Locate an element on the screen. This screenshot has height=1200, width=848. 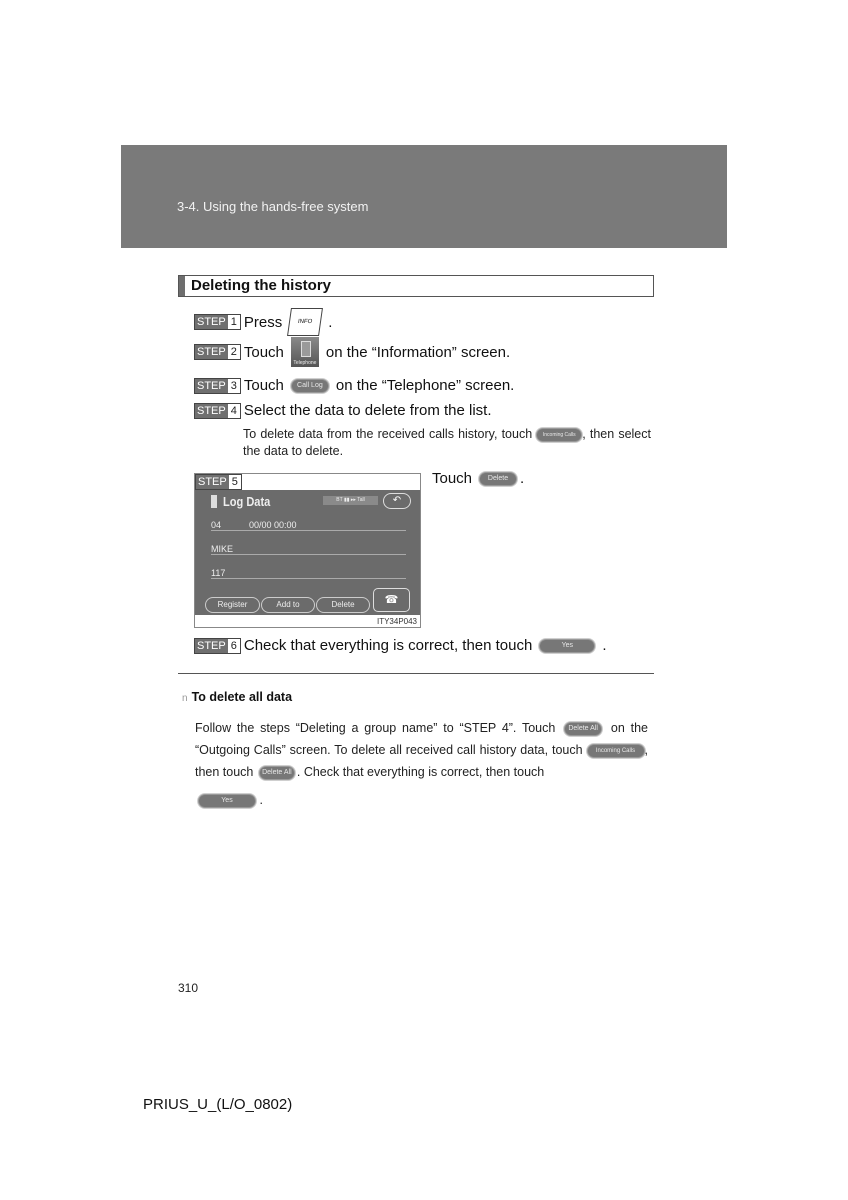
add-to-button: Add to is located at coordinates (288, 605).